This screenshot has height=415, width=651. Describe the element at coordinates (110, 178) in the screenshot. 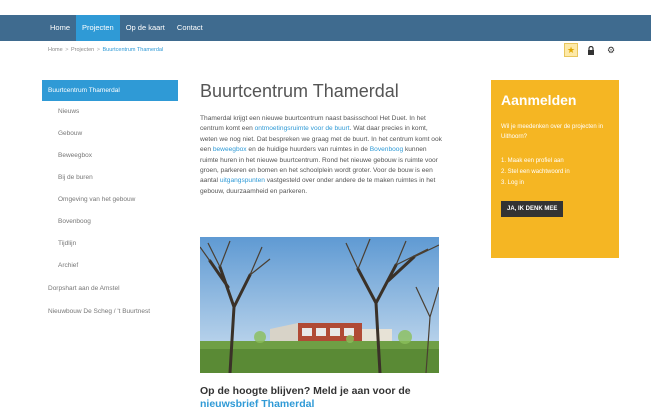

I see `sidebar-item-bij-de-buren: Bij de buren` at that location.